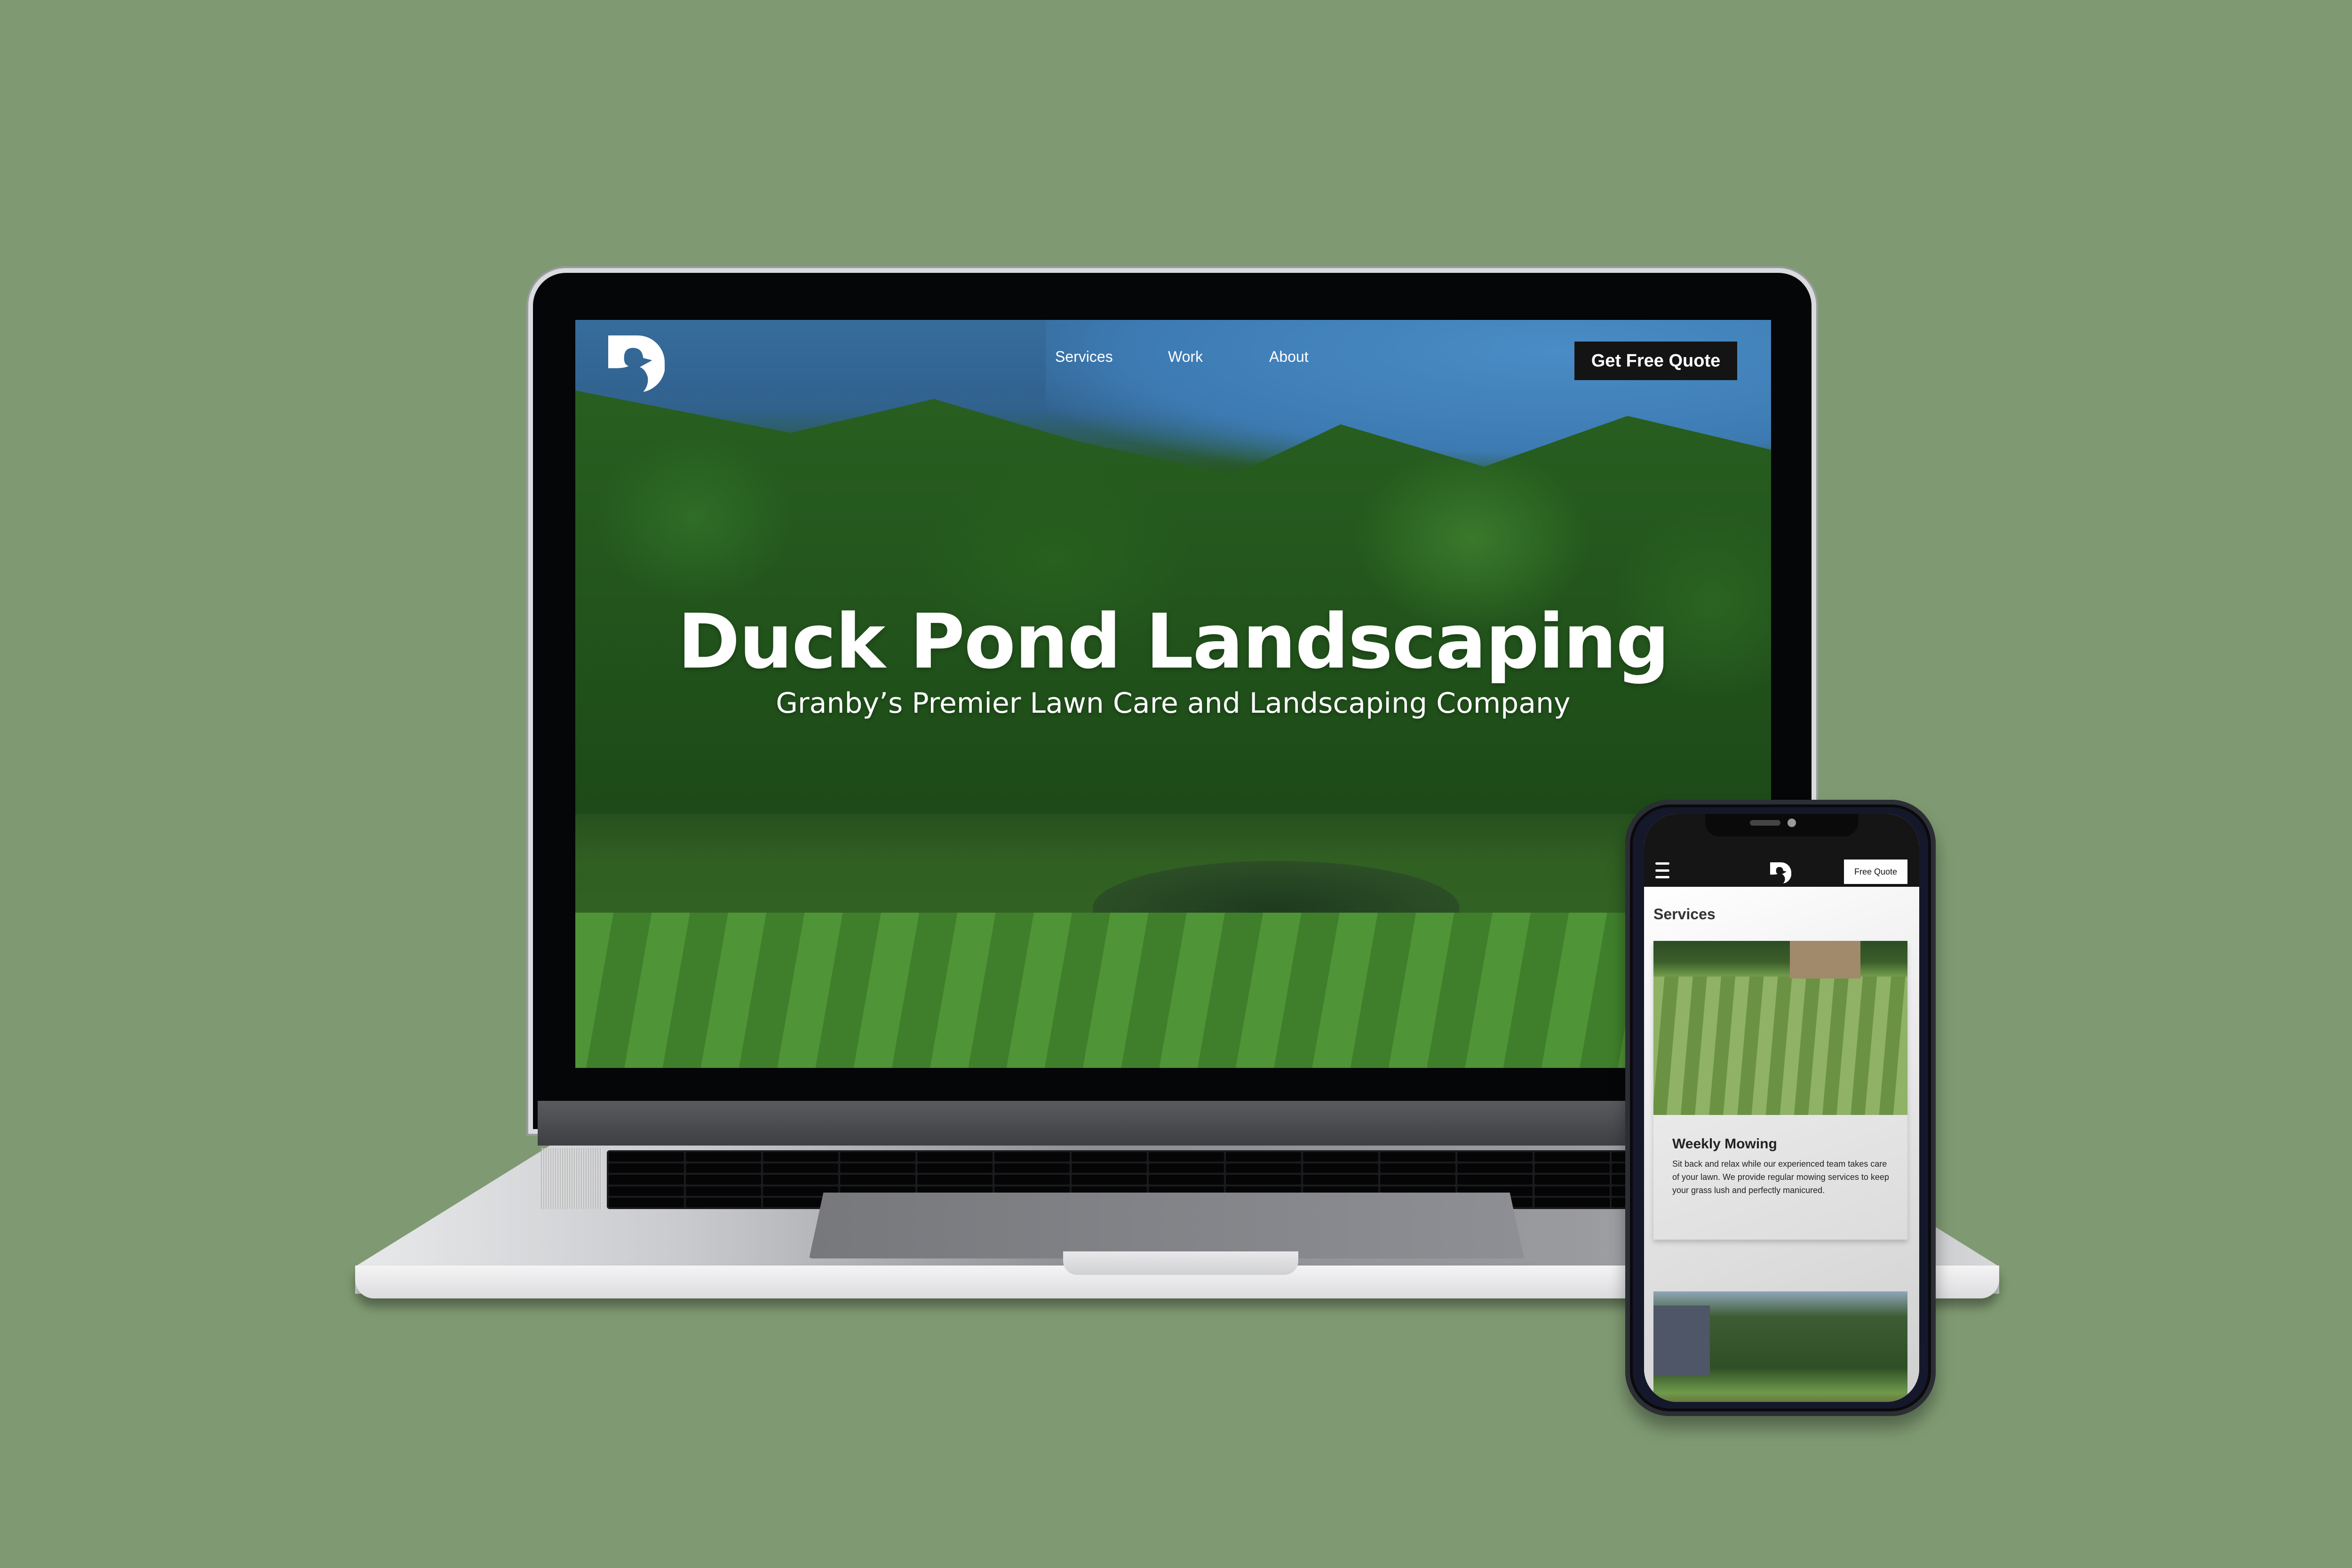  Describe the element at coordinates (1765, 823) in the screenshot. I see `phone-speaker-icon` at that location.